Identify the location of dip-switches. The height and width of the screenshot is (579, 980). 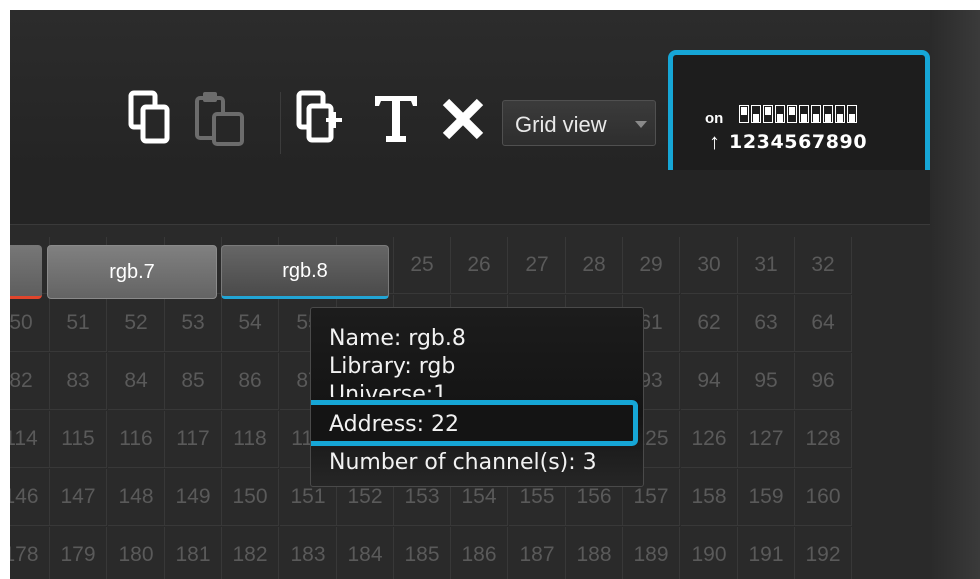
(798, 114).